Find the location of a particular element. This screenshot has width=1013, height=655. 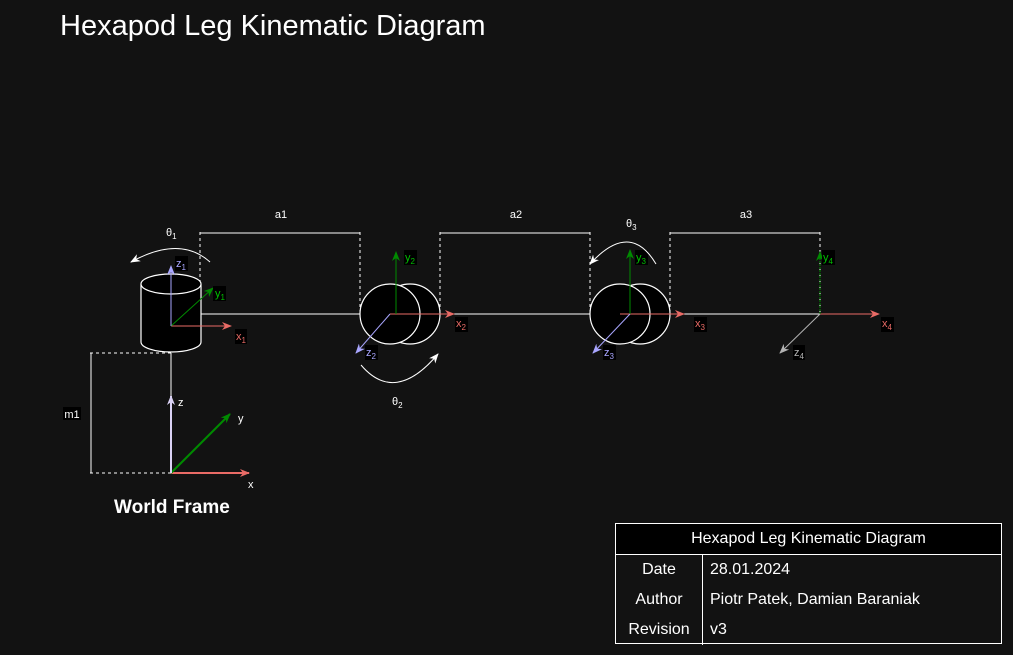

title-block-key: Author is located at coordinates (659, 600).